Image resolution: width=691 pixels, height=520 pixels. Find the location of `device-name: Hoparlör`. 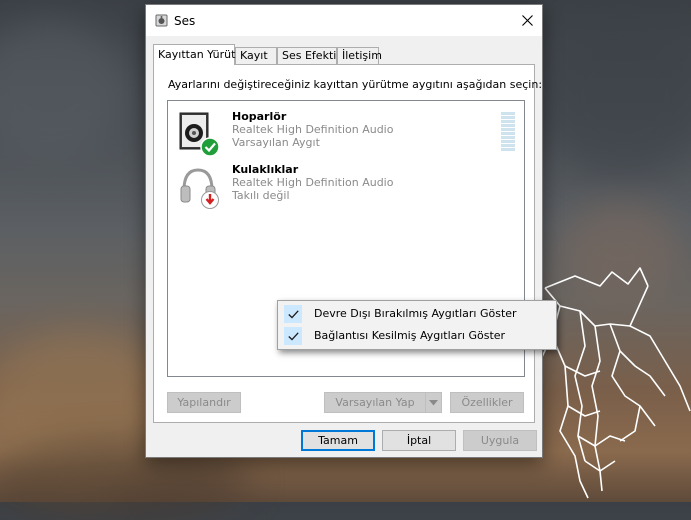

device-name: Hoparlör is located at coordinates (259, 116).